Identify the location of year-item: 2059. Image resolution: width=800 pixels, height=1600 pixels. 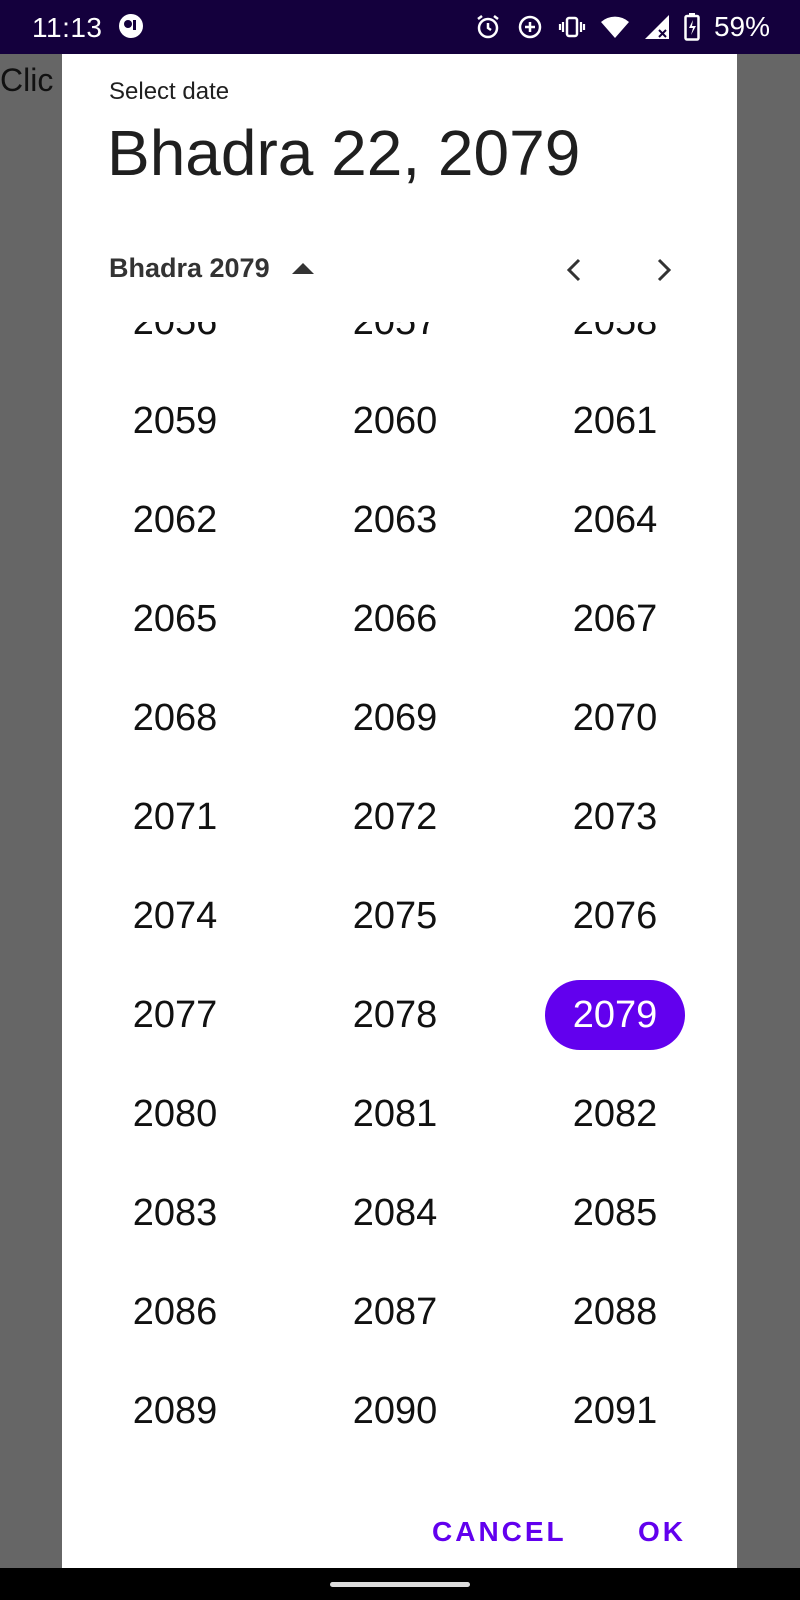
(175, 421).